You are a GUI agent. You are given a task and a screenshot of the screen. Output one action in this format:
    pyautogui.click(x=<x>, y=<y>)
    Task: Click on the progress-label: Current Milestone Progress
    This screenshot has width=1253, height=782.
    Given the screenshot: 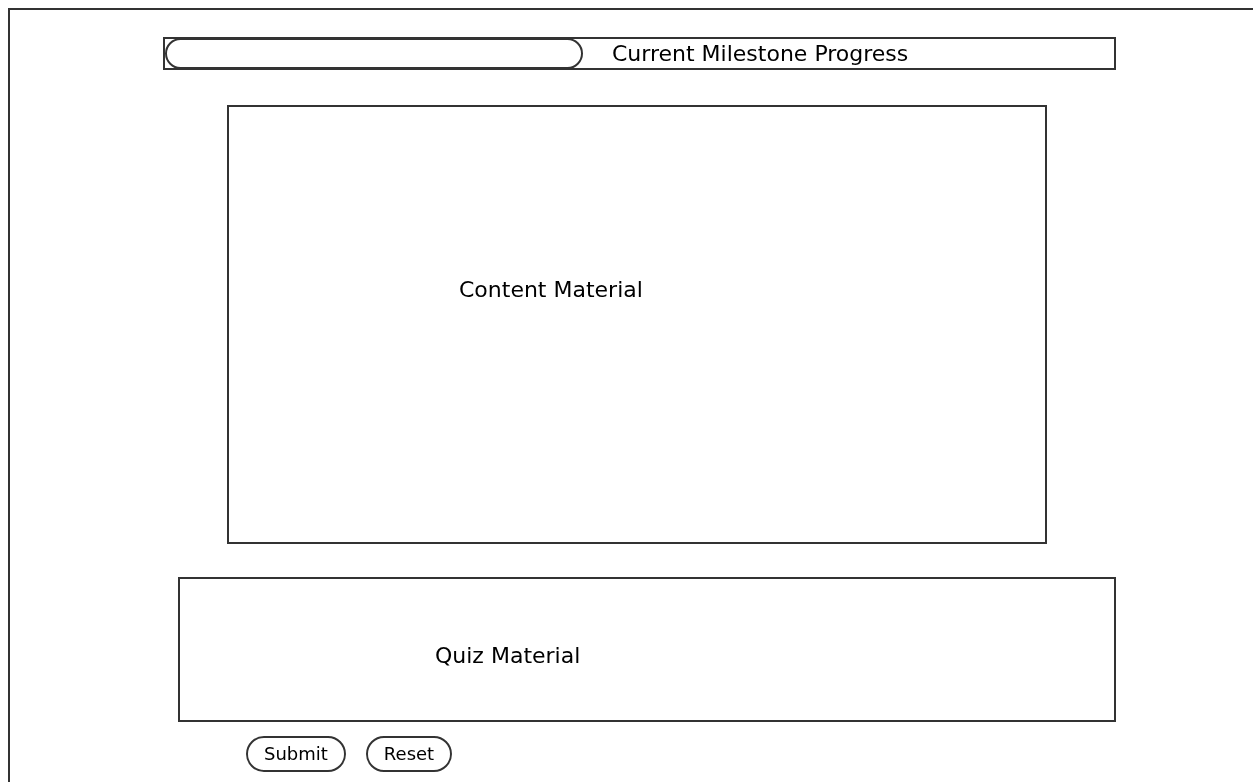 What is the action you would take?
    pyautogui.click(x=760, y=53)
    